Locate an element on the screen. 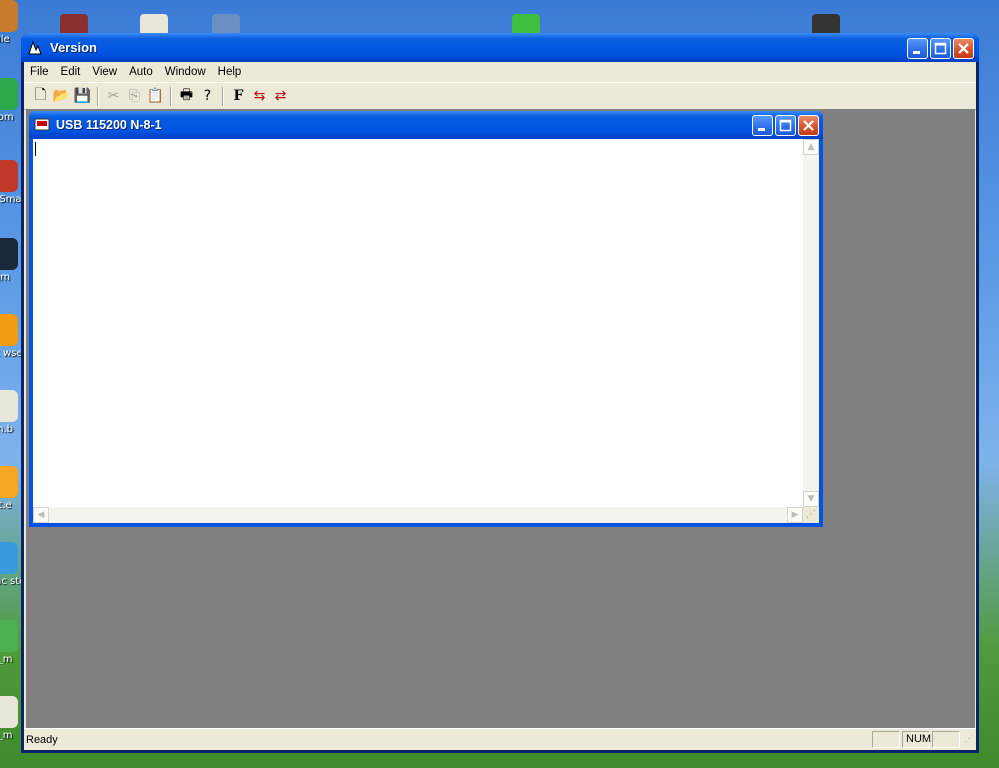 This screenshot has width=999, height=768. new-icon: 🗋 is located at coordinates (40, 95).